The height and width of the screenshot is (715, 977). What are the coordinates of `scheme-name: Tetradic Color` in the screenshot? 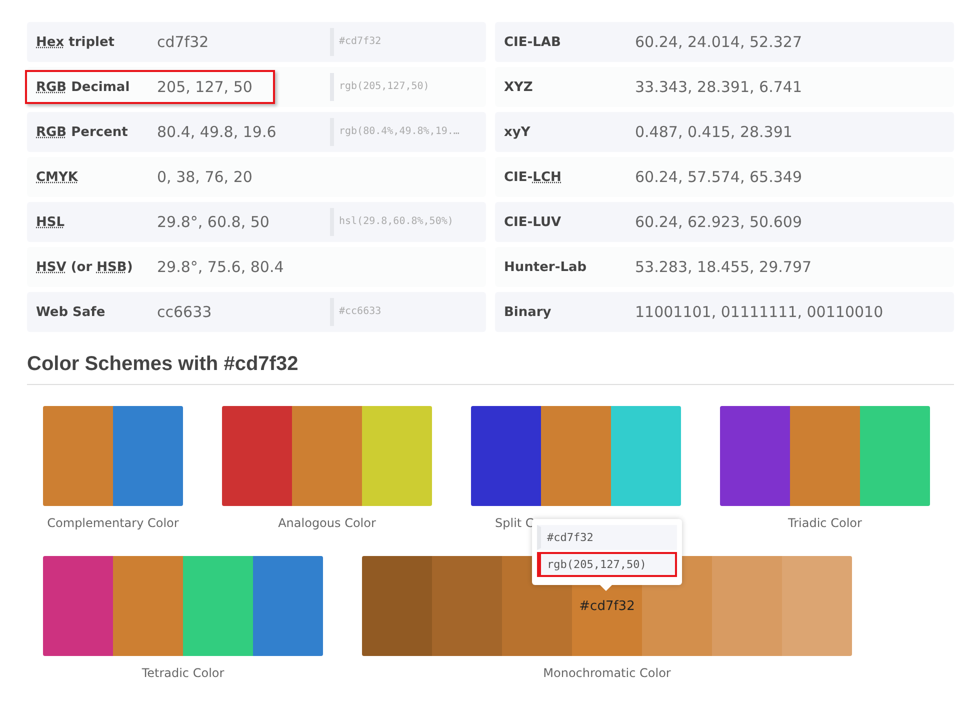 It's located at (183, 673).